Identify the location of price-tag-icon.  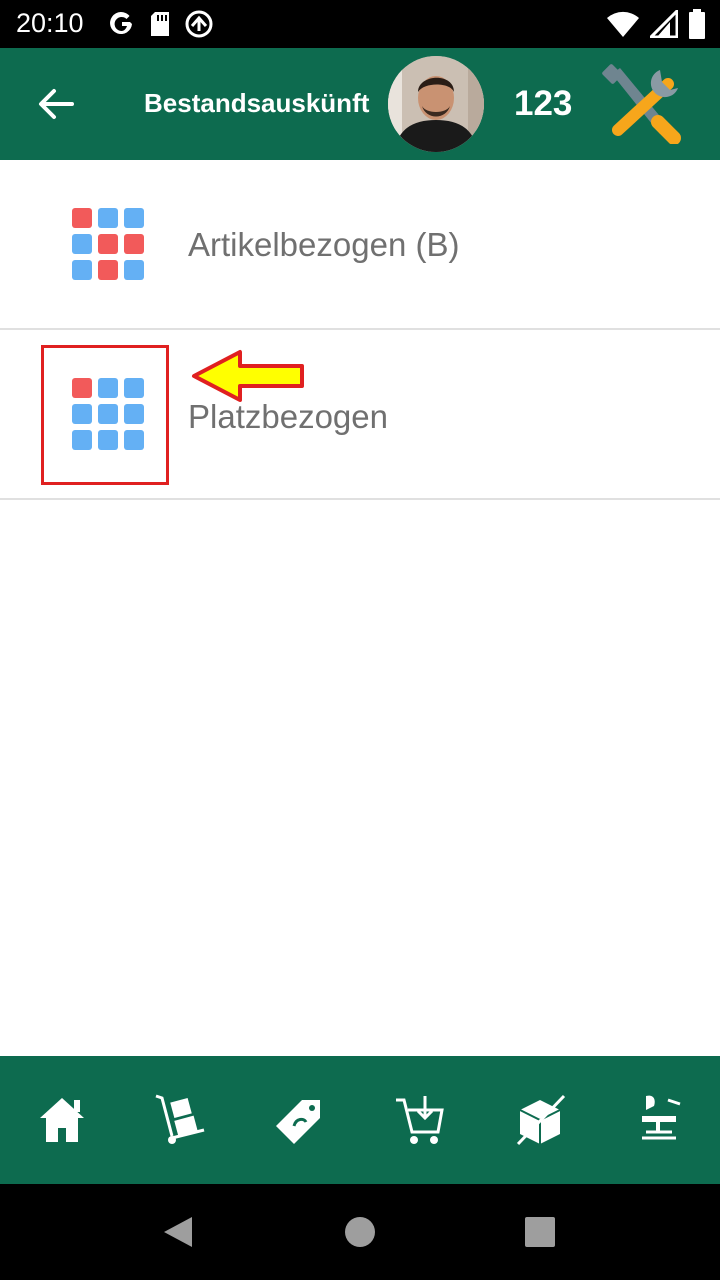
(298, 1122).